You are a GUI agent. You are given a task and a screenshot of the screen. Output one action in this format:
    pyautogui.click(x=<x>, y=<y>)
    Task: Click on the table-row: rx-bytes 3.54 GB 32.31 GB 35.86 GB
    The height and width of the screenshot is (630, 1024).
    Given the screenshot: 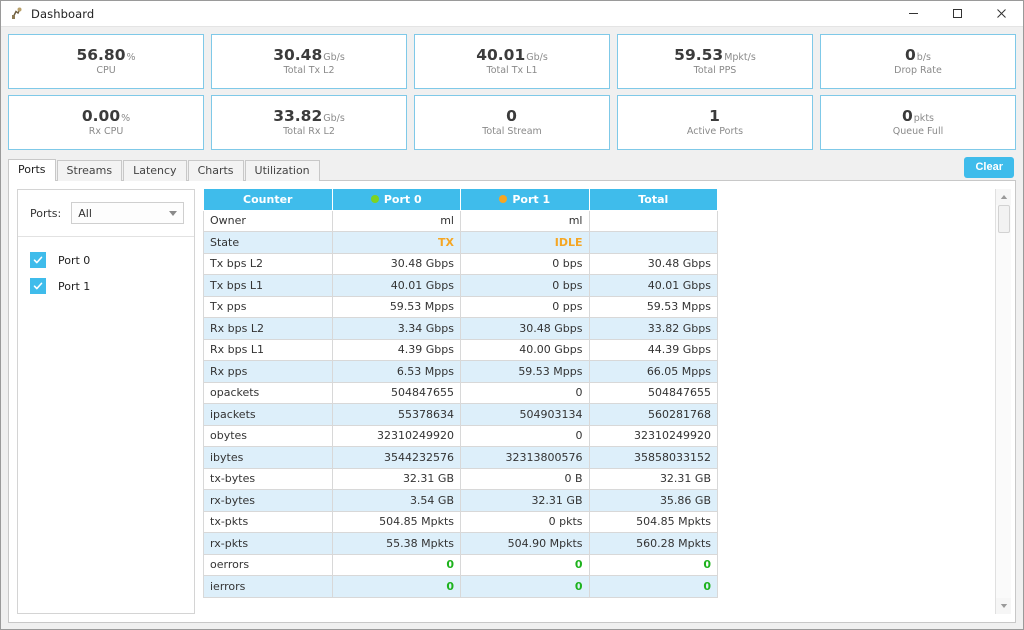 What is the action you would take?
    pyautogui.click(x=460, y=500)
    